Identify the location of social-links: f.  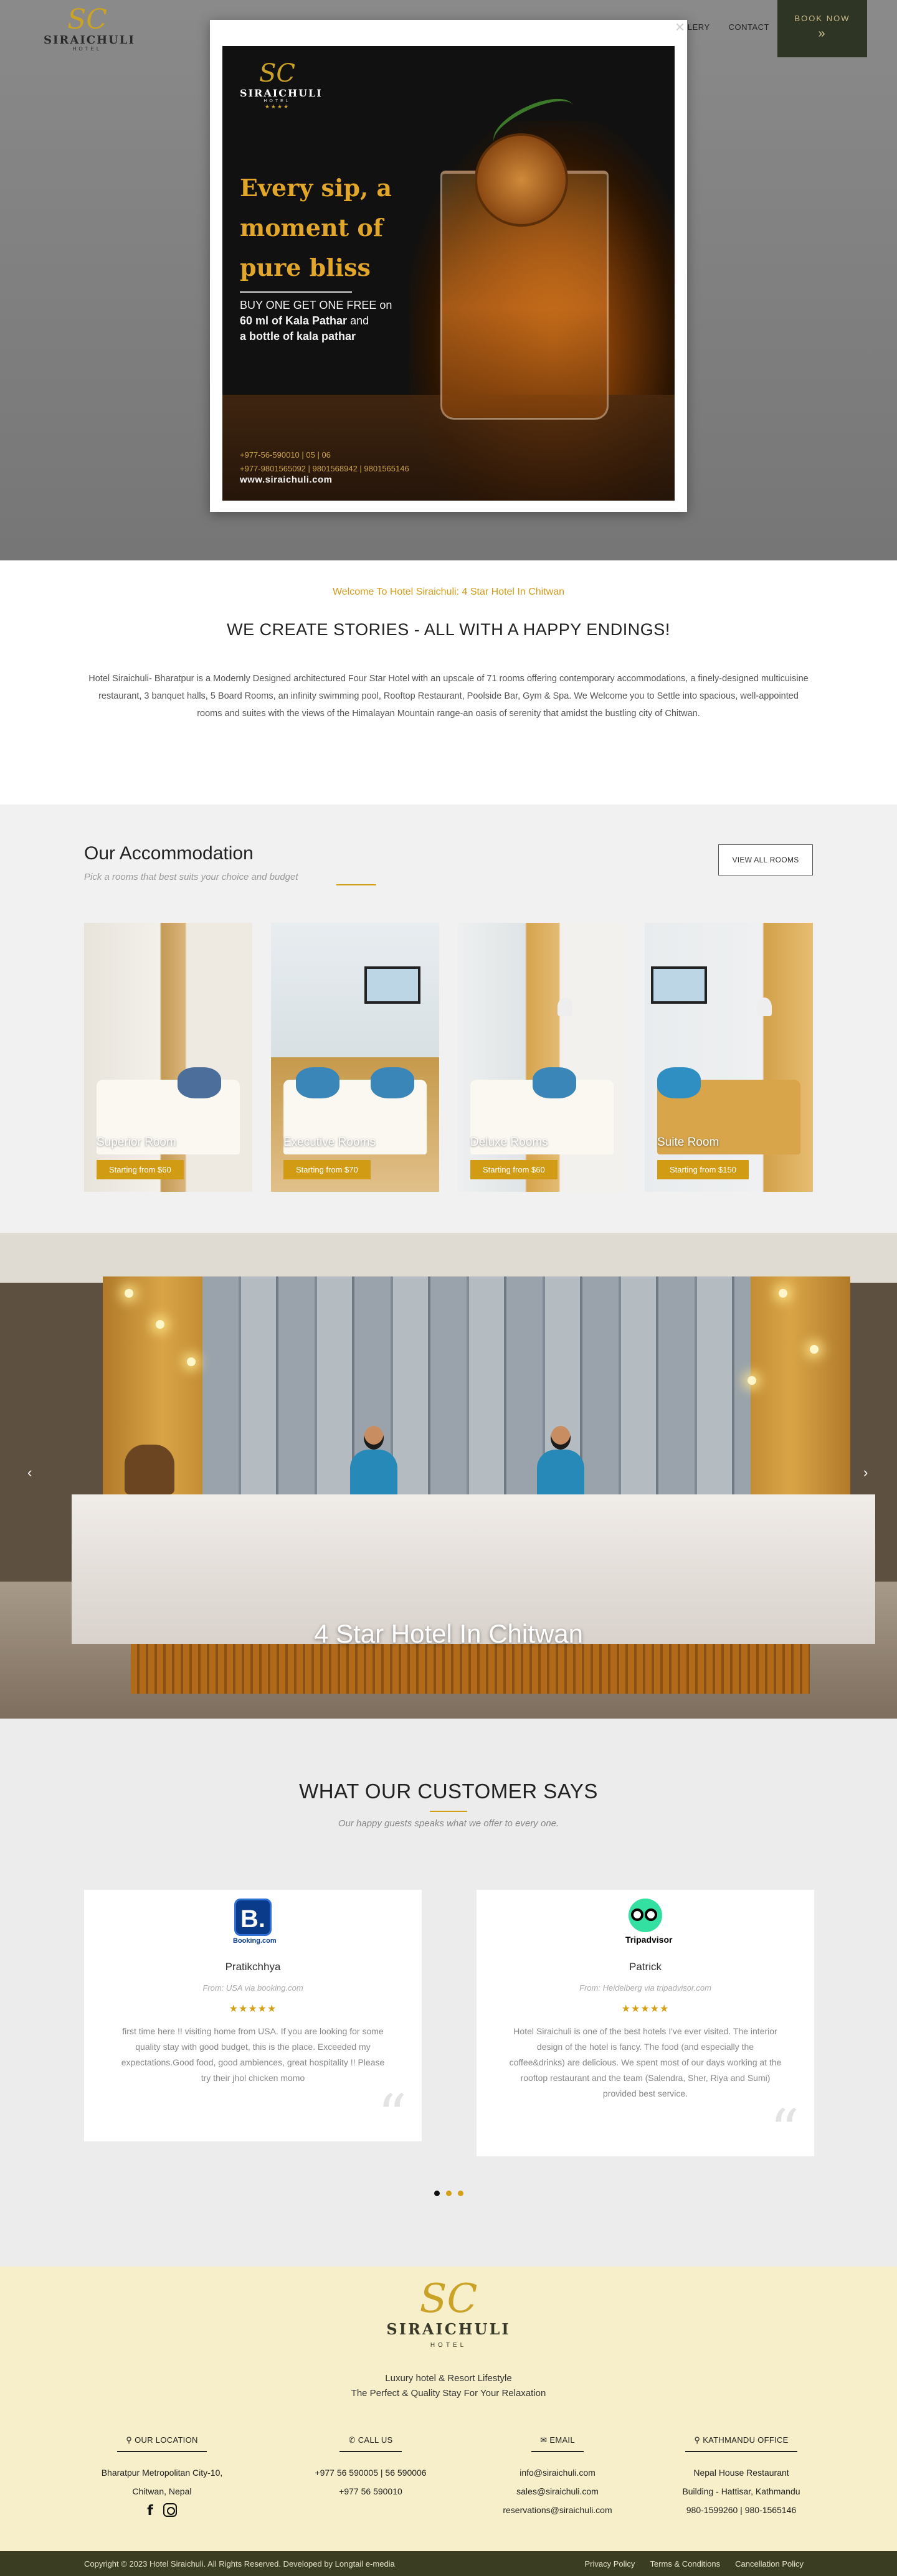
(162, 2511).